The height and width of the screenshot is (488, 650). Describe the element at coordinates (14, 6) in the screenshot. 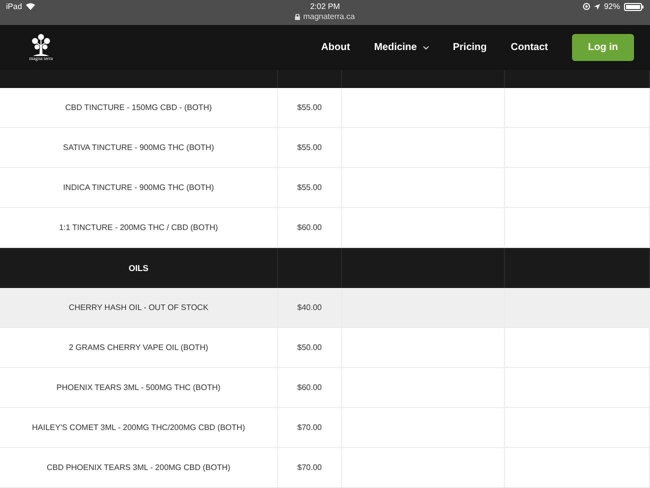

I see `device-name: iPad` at that location.